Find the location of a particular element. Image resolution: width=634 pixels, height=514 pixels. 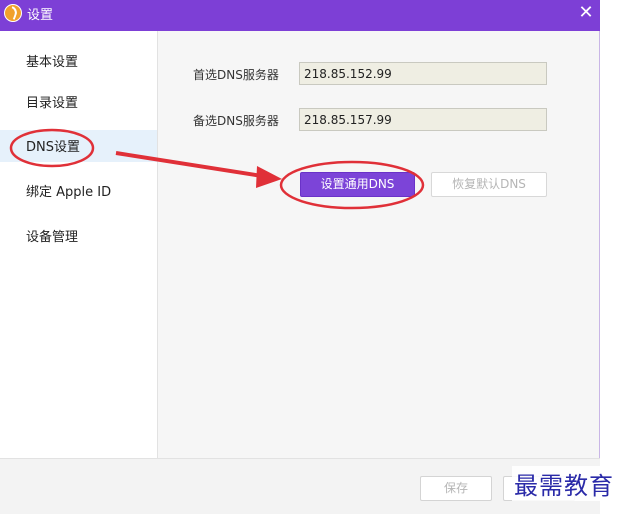

watermark: 最需教育 is located at coordinates (564, 483).